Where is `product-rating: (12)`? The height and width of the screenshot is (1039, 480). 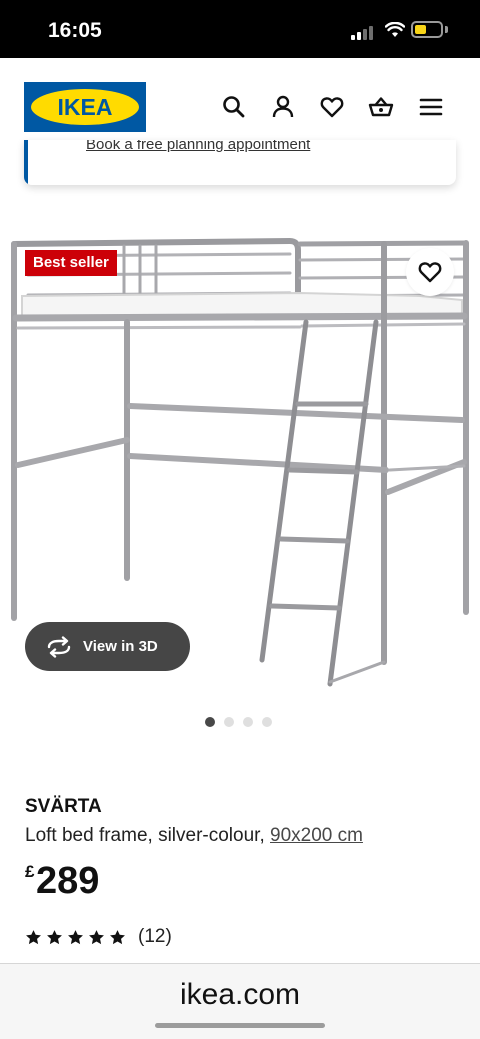
product-rating: (12) is located at coordinates (98, 937).